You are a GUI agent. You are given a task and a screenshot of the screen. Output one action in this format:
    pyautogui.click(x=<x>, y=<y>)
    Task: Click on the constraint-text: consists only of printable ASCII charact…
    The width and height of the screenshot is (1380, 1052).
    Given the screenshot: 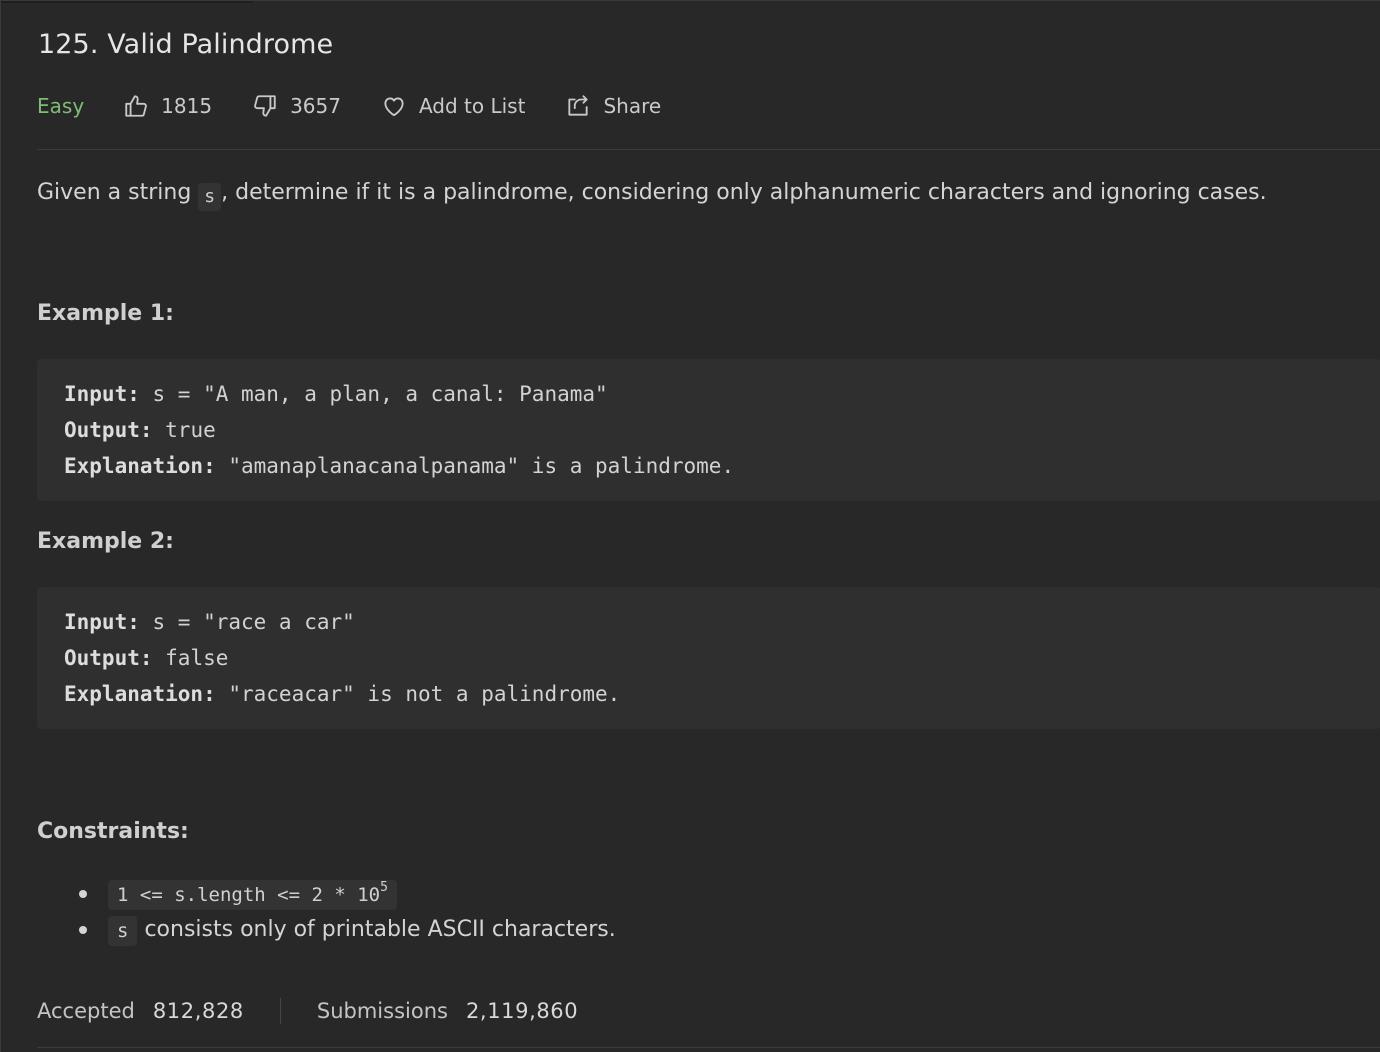 What is the action you would take?
    pyautogui.click(x=376, y=929)
    